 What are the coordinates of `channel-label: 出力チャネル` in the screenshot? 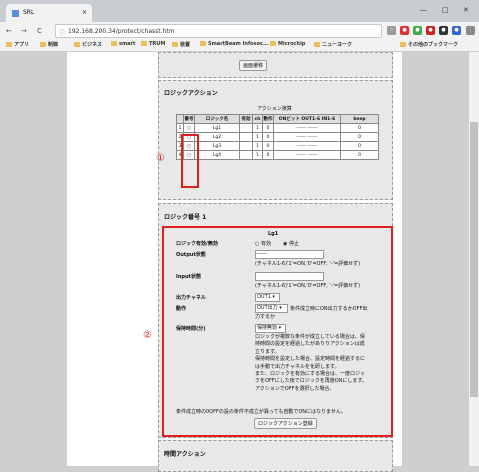 It's located at (191, 298).